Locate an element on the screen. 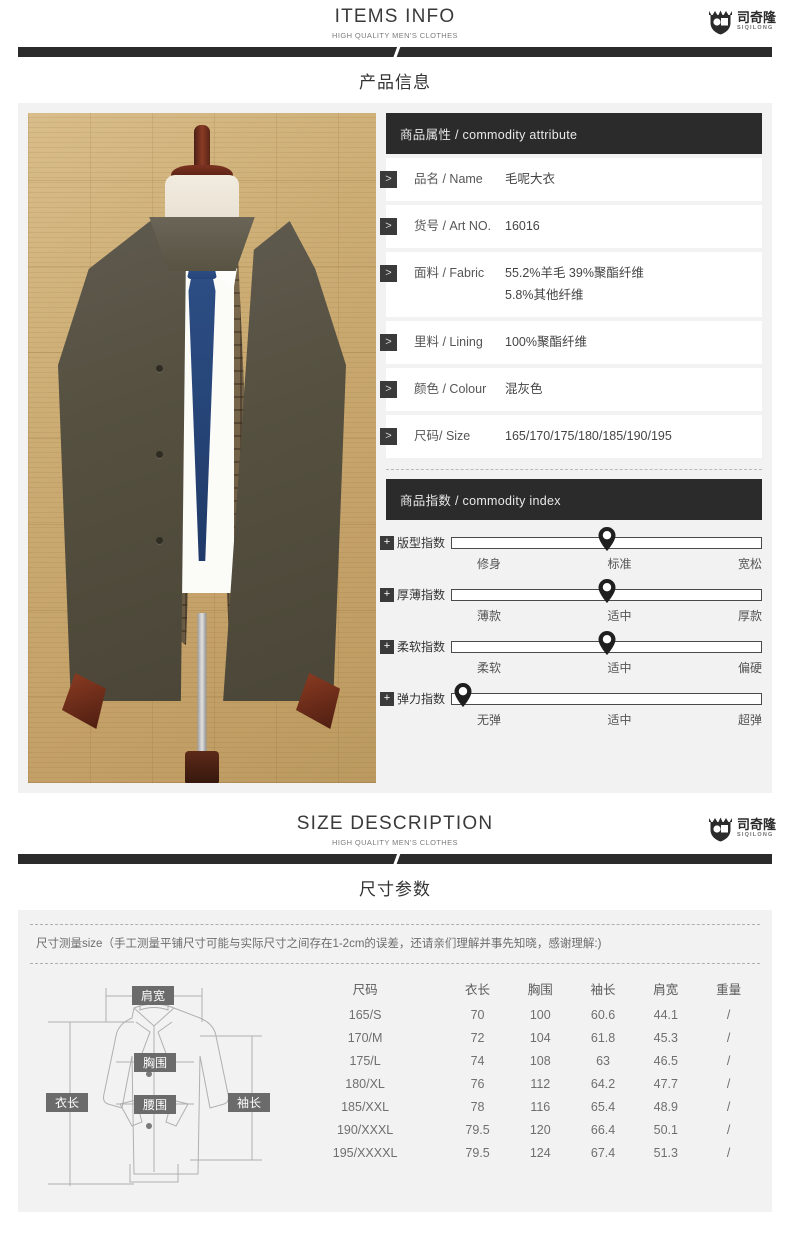 This screenshot has height=1234, width=790. brand-logo-text: 司奇隆 SIQILONG is located at coordinates (756, 21).